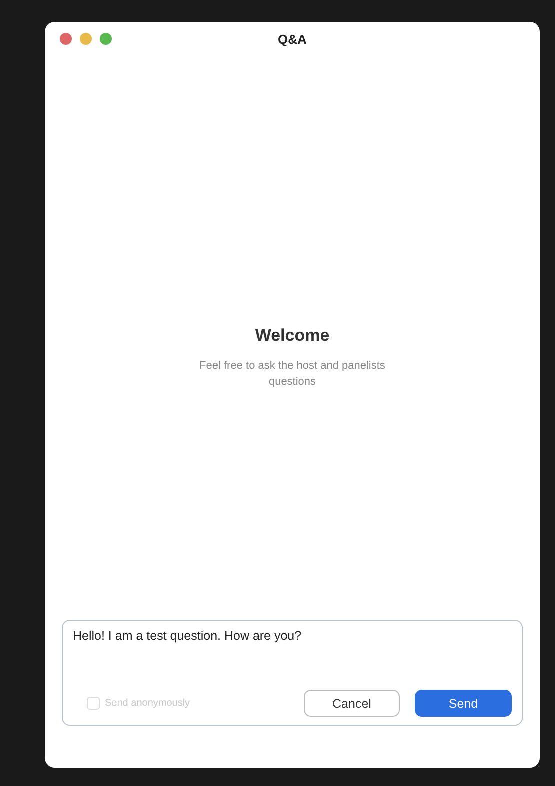 The width and height of the screenshot is (555, 786). What do you see at coordinates (66, 39) in the screenshot?
I see `close-icon` at bounding box center [66, 39].